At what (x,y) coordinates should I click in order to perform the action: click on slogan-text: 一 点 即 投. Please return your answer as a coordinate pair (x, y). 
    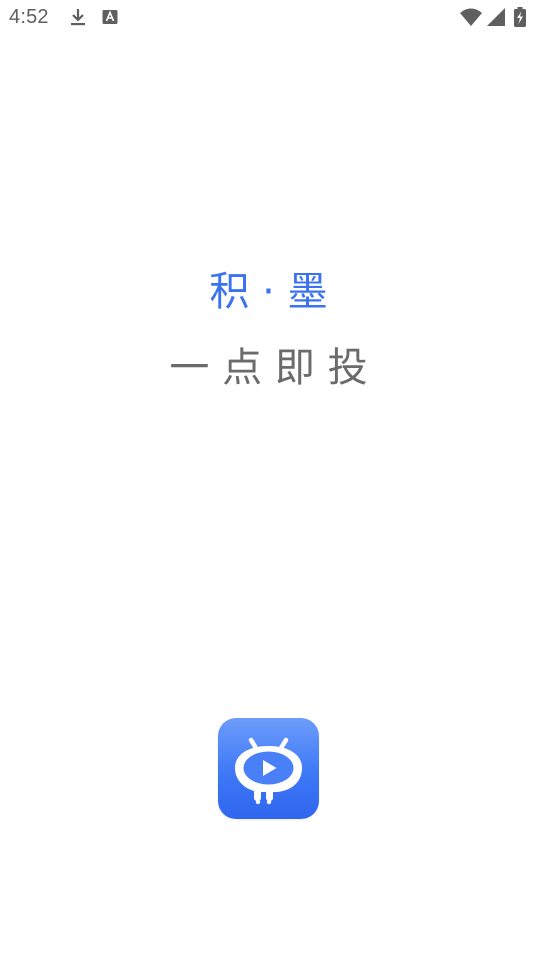
    Looking at the image, I should click on (268, 368).